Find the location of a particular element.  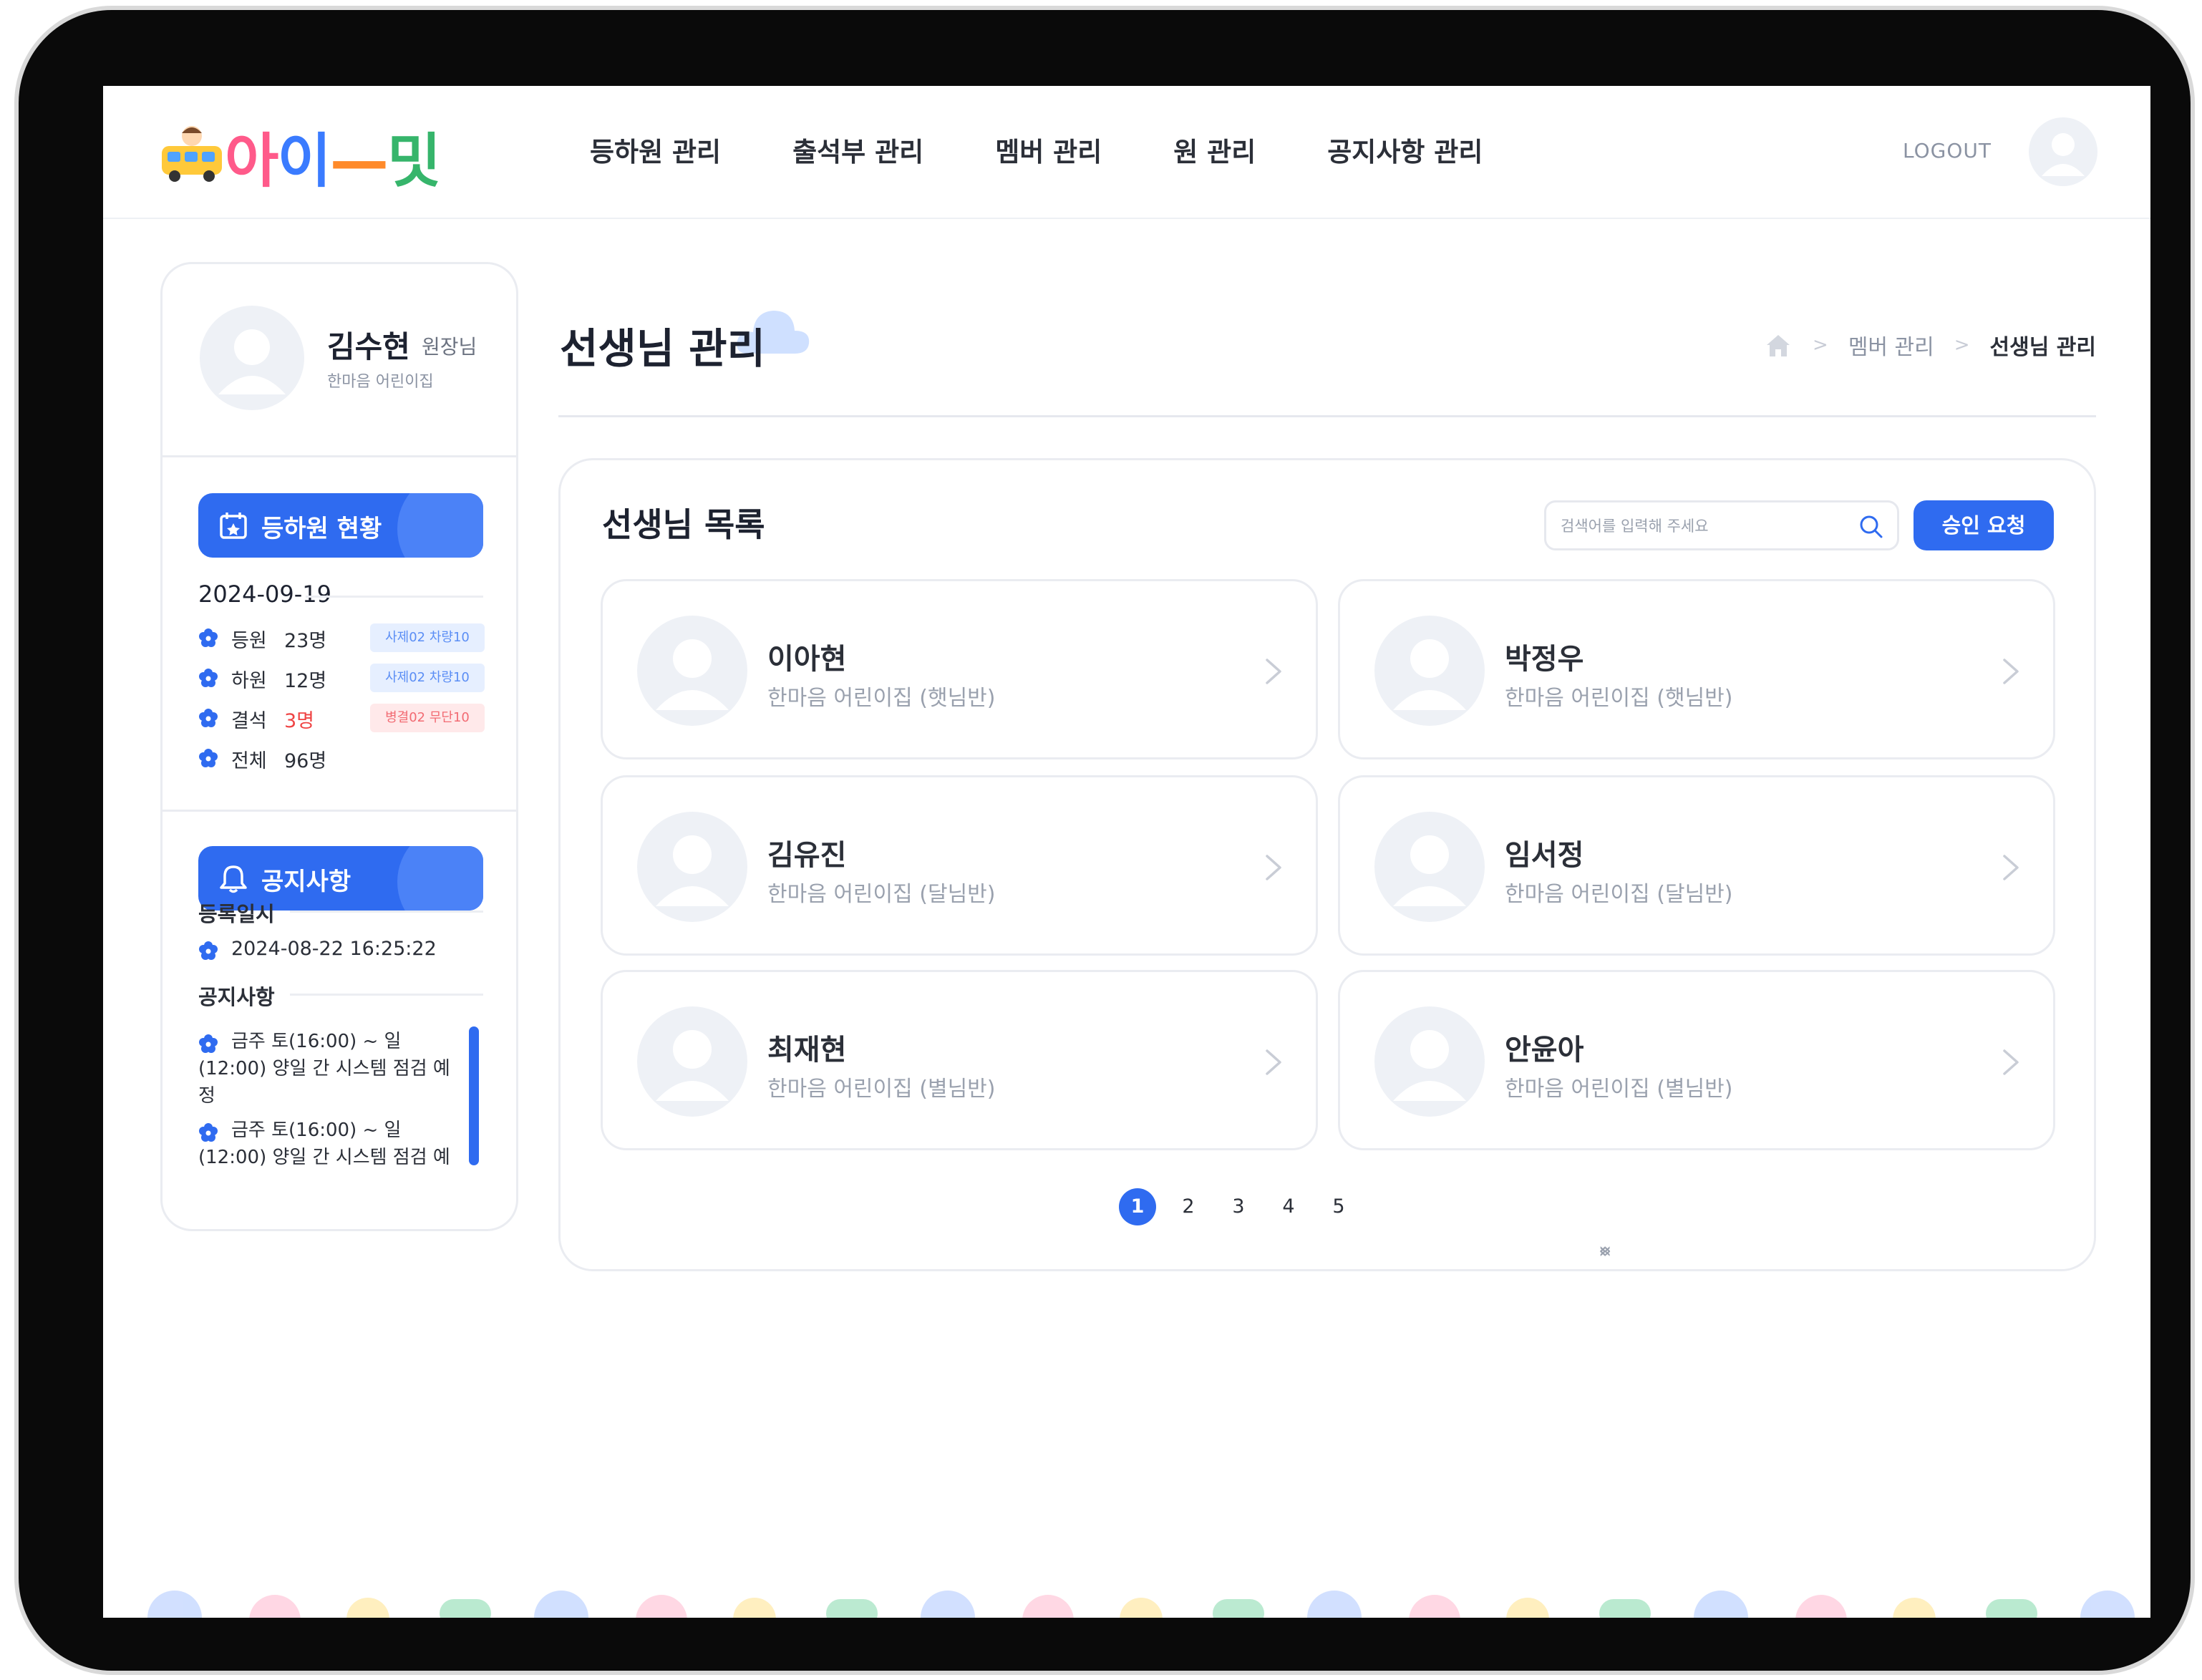

search-icon is located at coordinates (1871, 527).